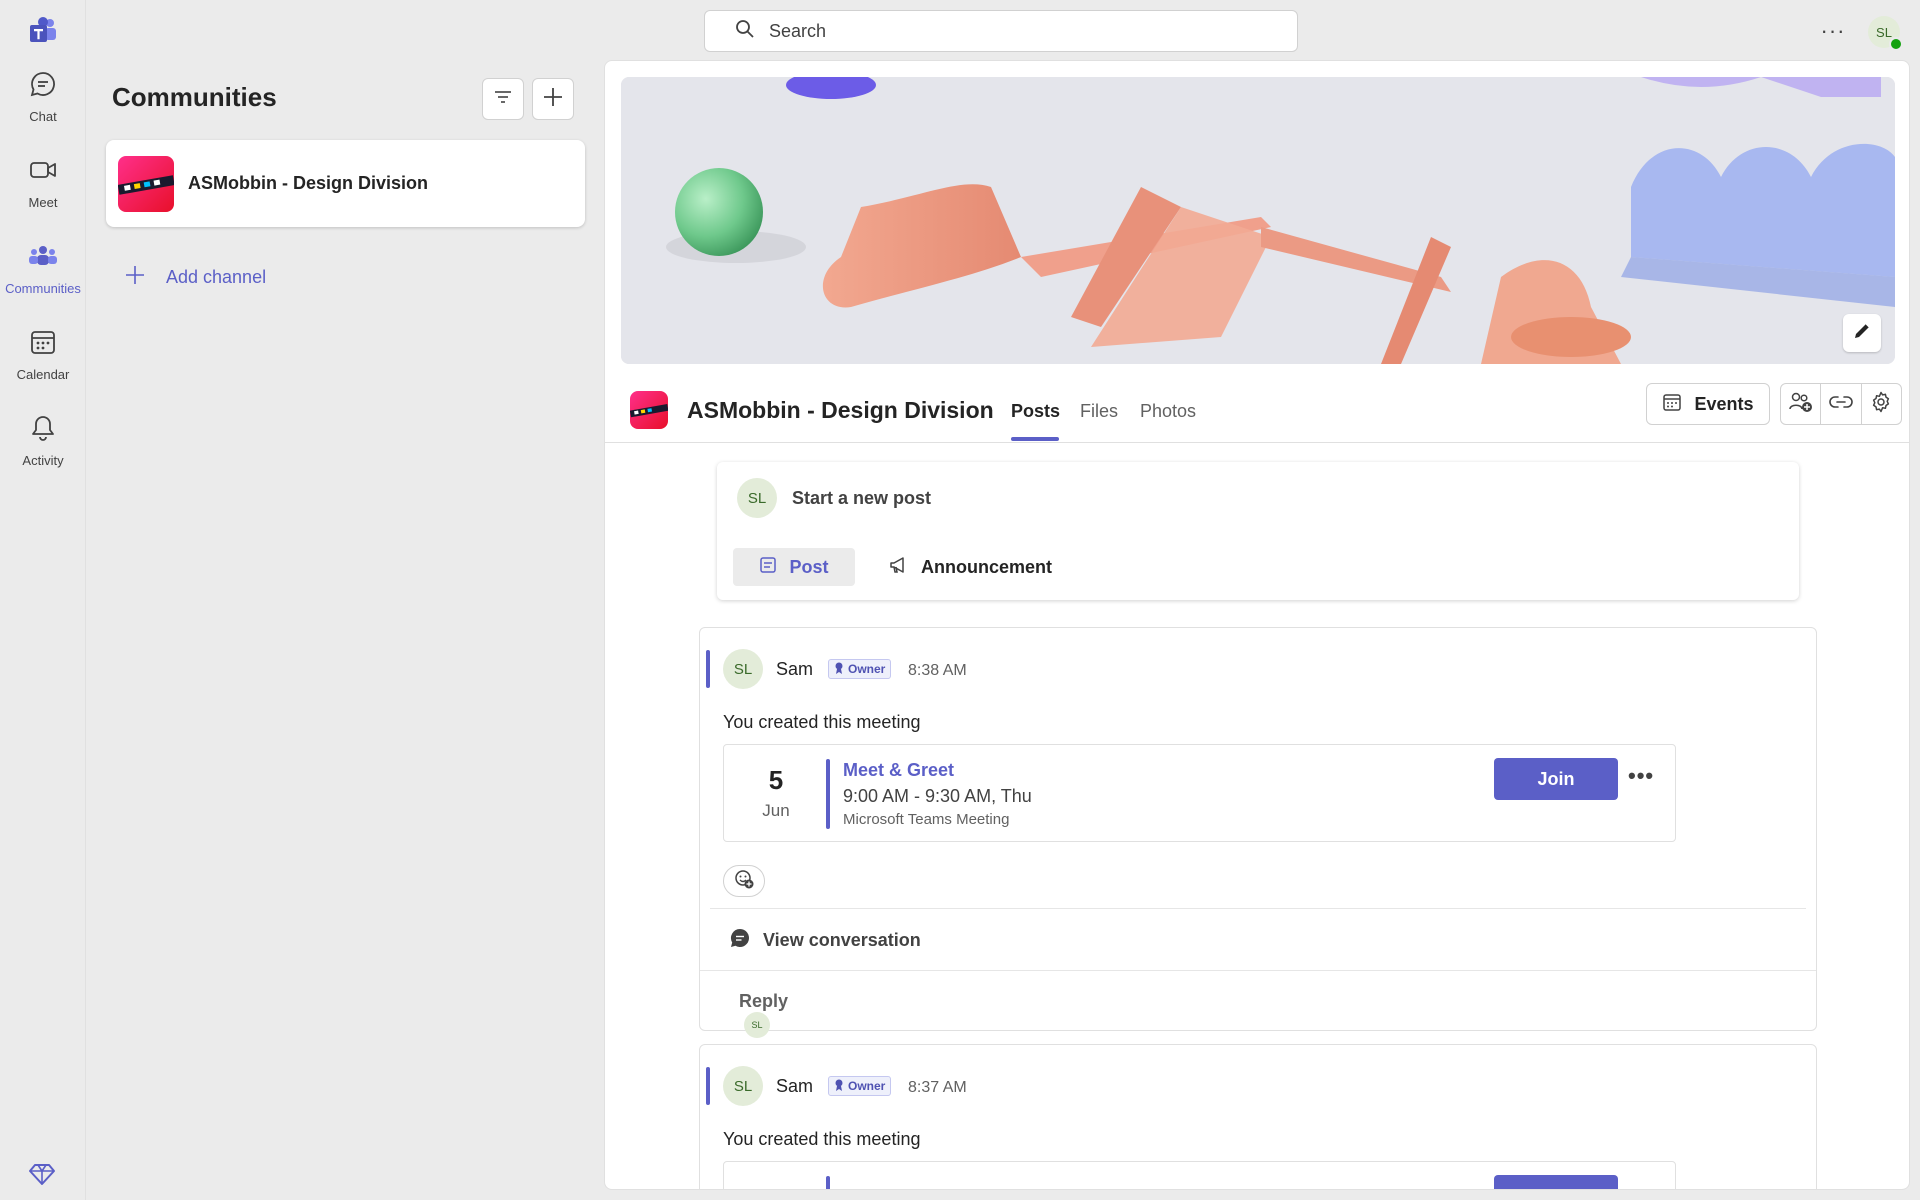 This screenshot has width=1920, height=1200. Describe the element at coordinates (794, 567) in the screenshot. I see `post-button: Post` at that location.